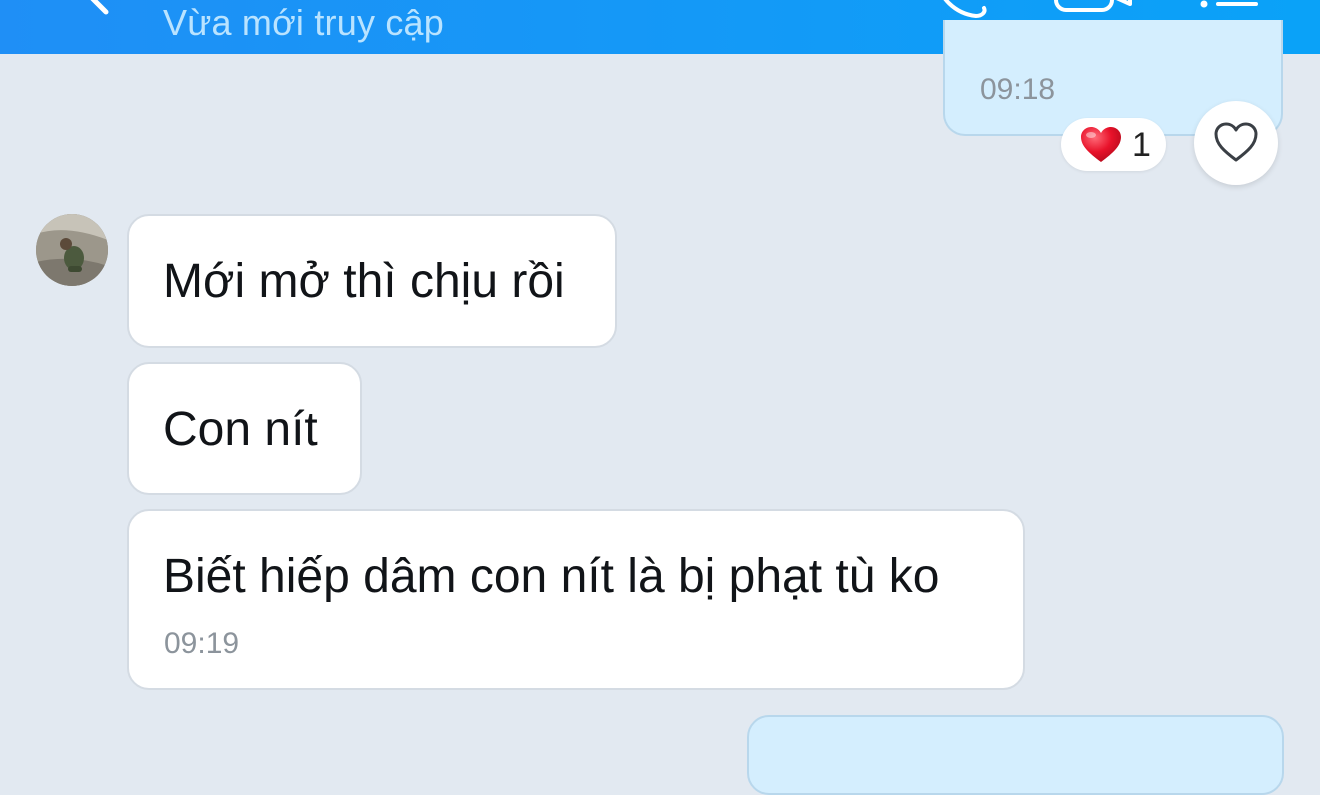 This screenshot has height=795, width=1320. What do you see at coordinates (1018, 89) in the screenshot?
I see `message-time: 09:18` at bounding box center [1018, 89].